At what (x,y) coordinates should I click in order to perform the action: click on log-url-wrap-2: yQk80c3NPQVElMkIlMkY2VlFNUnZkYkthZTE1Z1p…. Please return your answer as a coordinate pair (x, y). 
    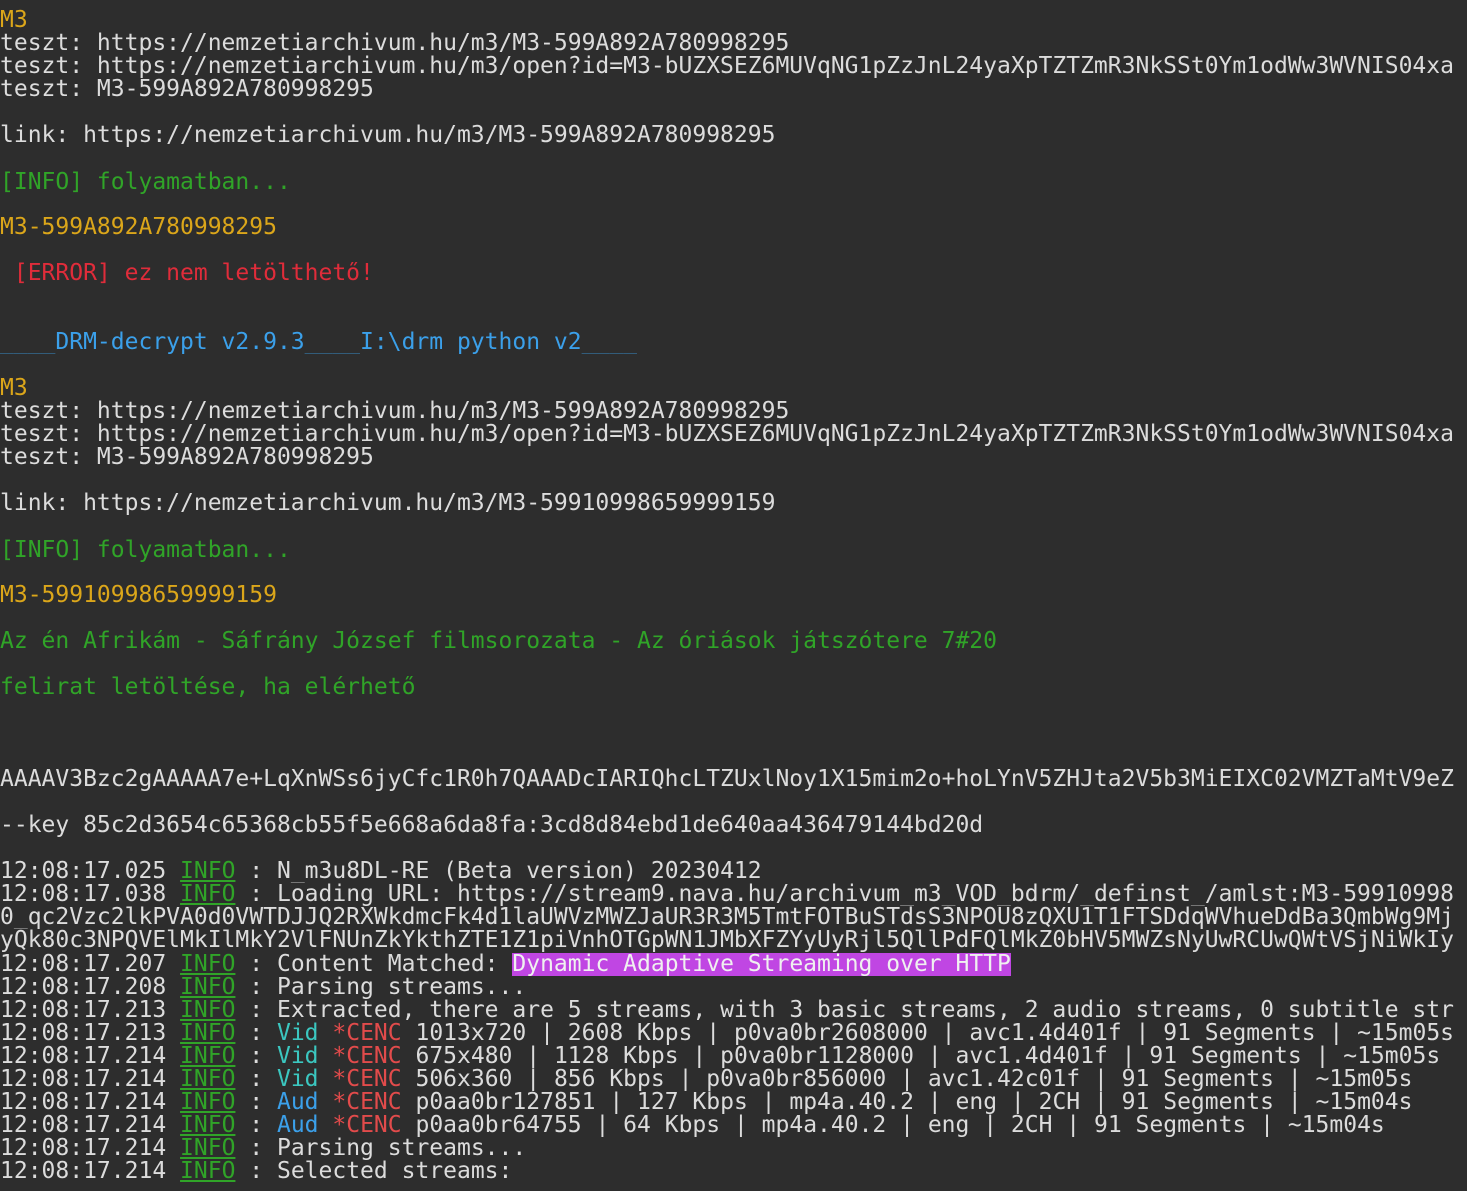
    Looking at the image, I should click on (727, 940).